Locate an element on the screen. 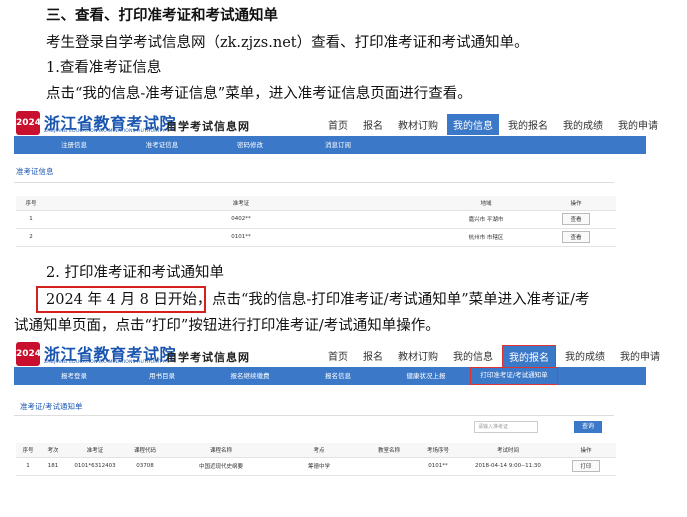 The width and height of the screenshot is (687, 517). cell-region: 嘉兴市 平湖市 is located at coordinates (486, 219).